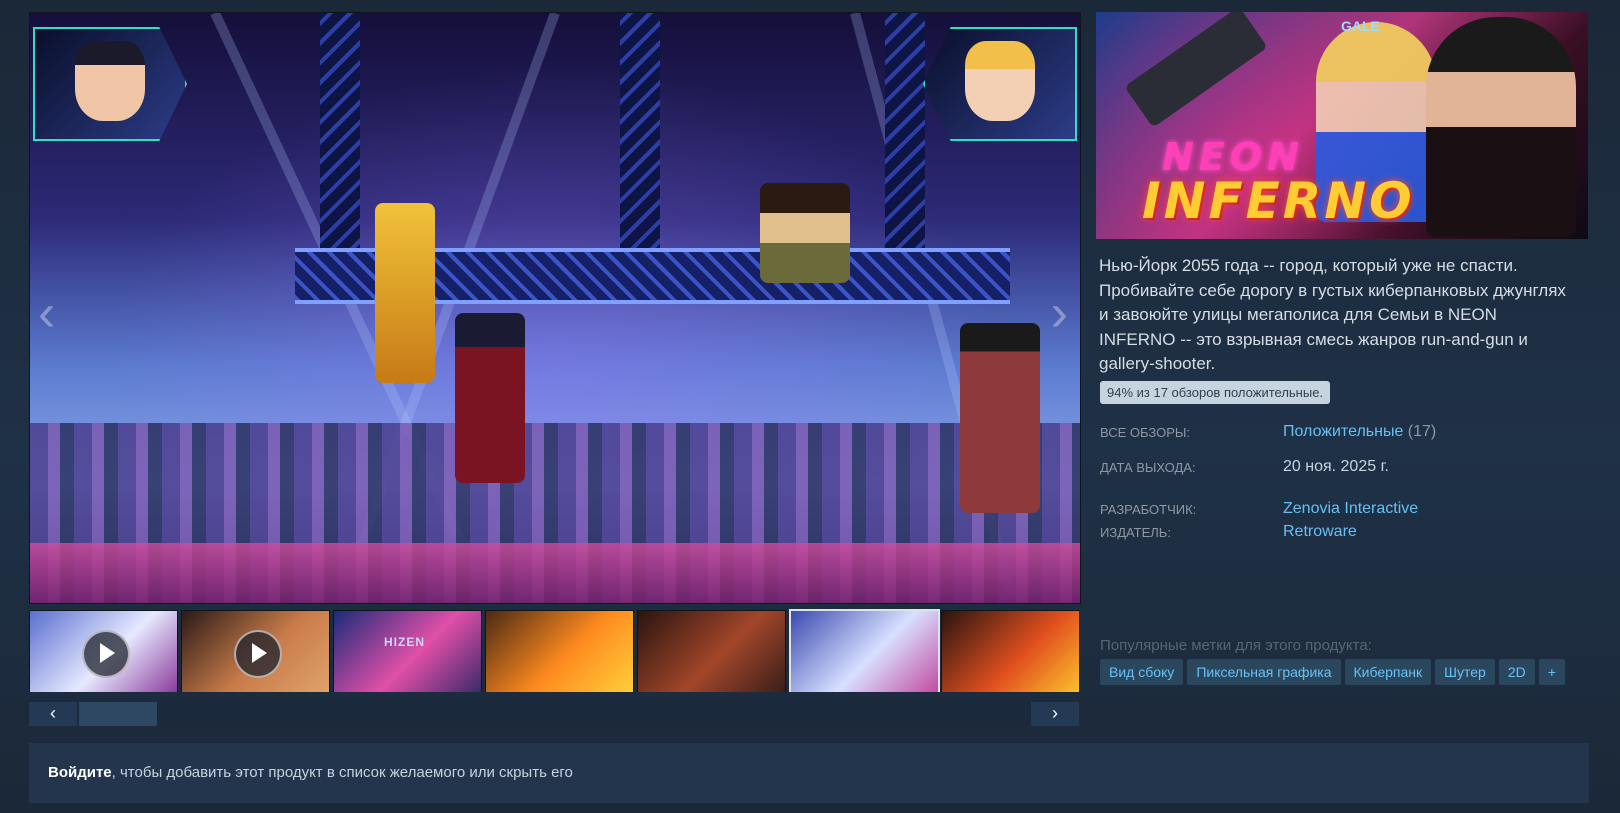 Image resolution: width=1620 pixels, height=813 pixels. What do you see at coordinates (1215, 392) in the screenshot?
I see `review-tooltip: 94% из 17 обзоров положительные.` at bounding box center [1215, 392].